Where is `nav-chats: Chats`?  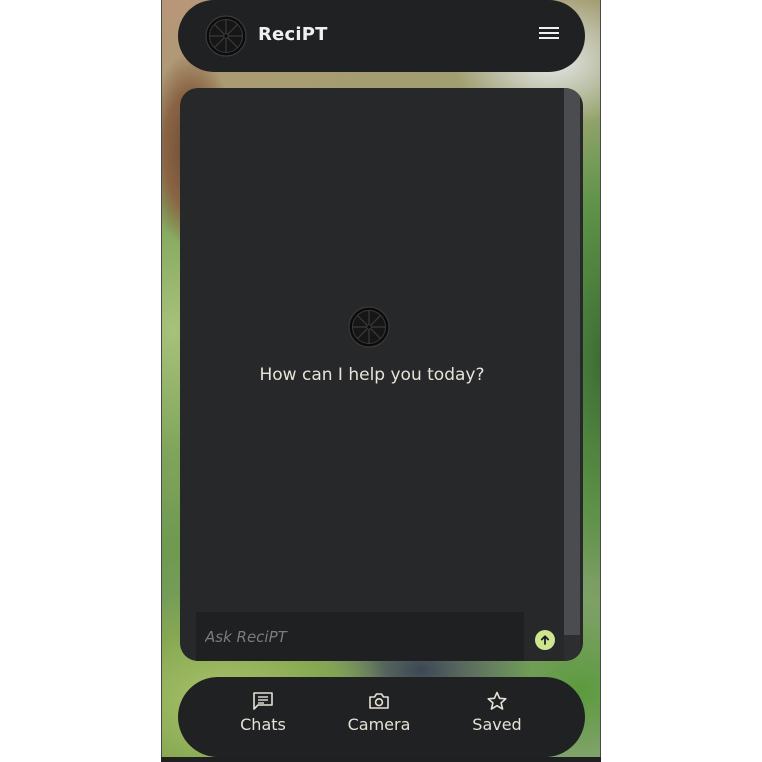 nav-chats: Chats is located at coordinates (263, 712).